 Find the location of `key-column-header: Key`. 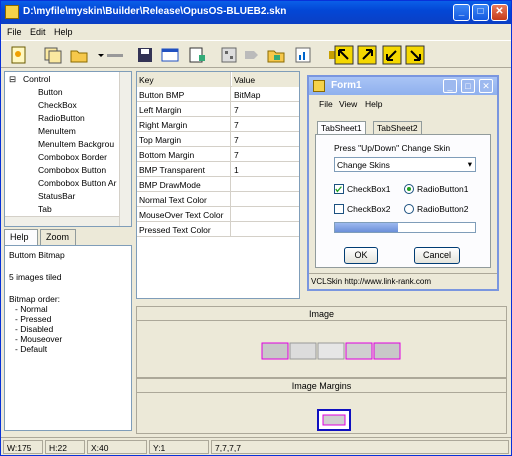

key-column-header: Key is located at coordinates (184, 79).